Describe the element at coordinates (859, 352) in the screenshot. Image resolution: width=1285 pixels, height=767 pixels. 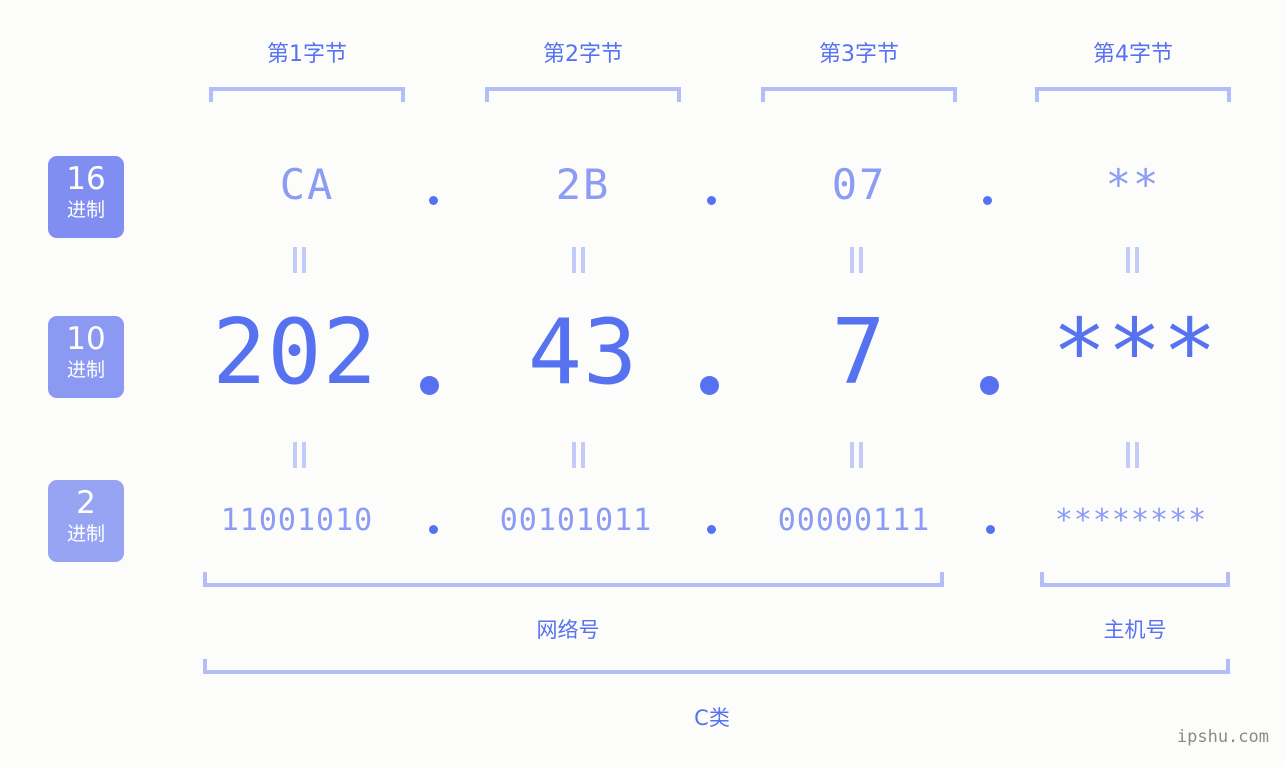
I see `decimal-byte-3: 7` at that location.